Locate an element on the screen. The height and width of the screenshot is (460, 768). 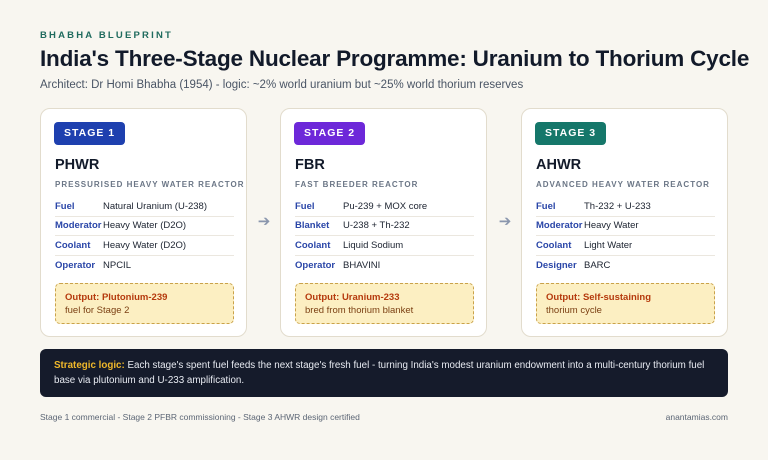
reactor-full-name: FAST BREEDER REACTOR is located at coordinates (357, 184).